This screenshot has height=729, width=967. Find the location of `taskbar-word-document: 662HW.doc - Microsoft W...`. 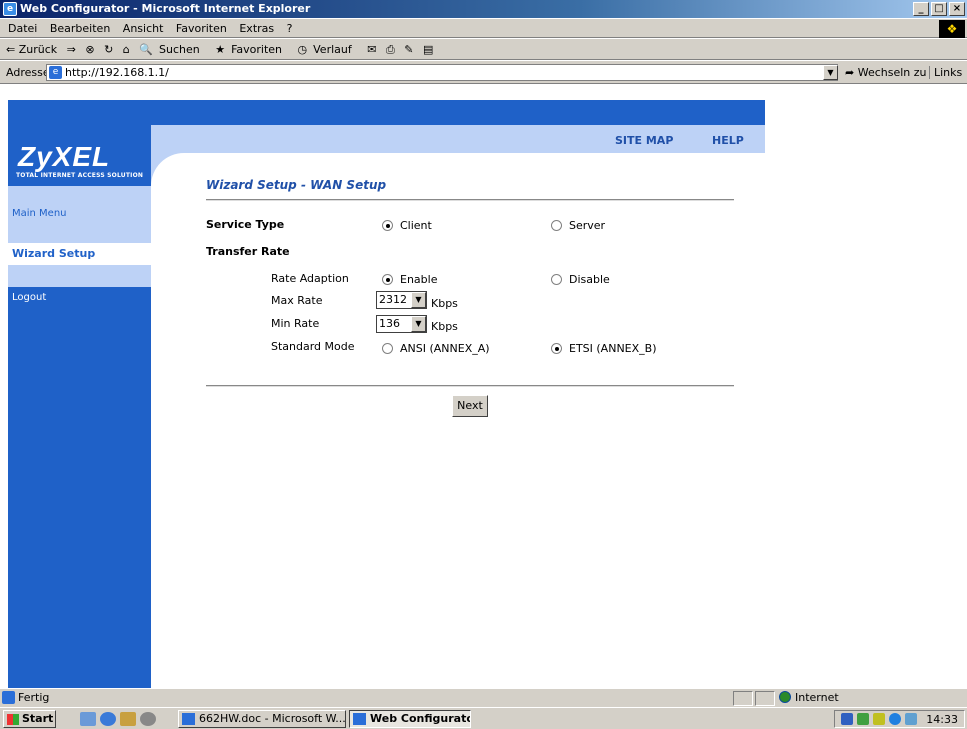

taskbar-word-document: 662HW.doc - Microsoft W... is located at coordinates (262, 719).